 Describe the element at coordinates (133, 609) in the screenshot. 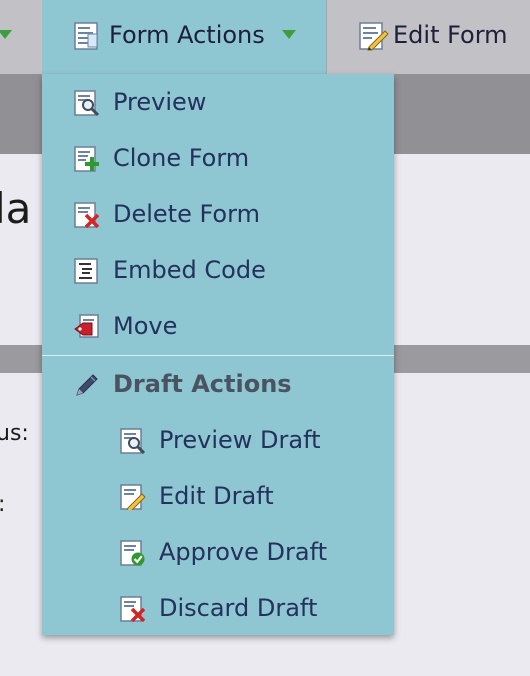

I see `discard-draft-icon` at that location.